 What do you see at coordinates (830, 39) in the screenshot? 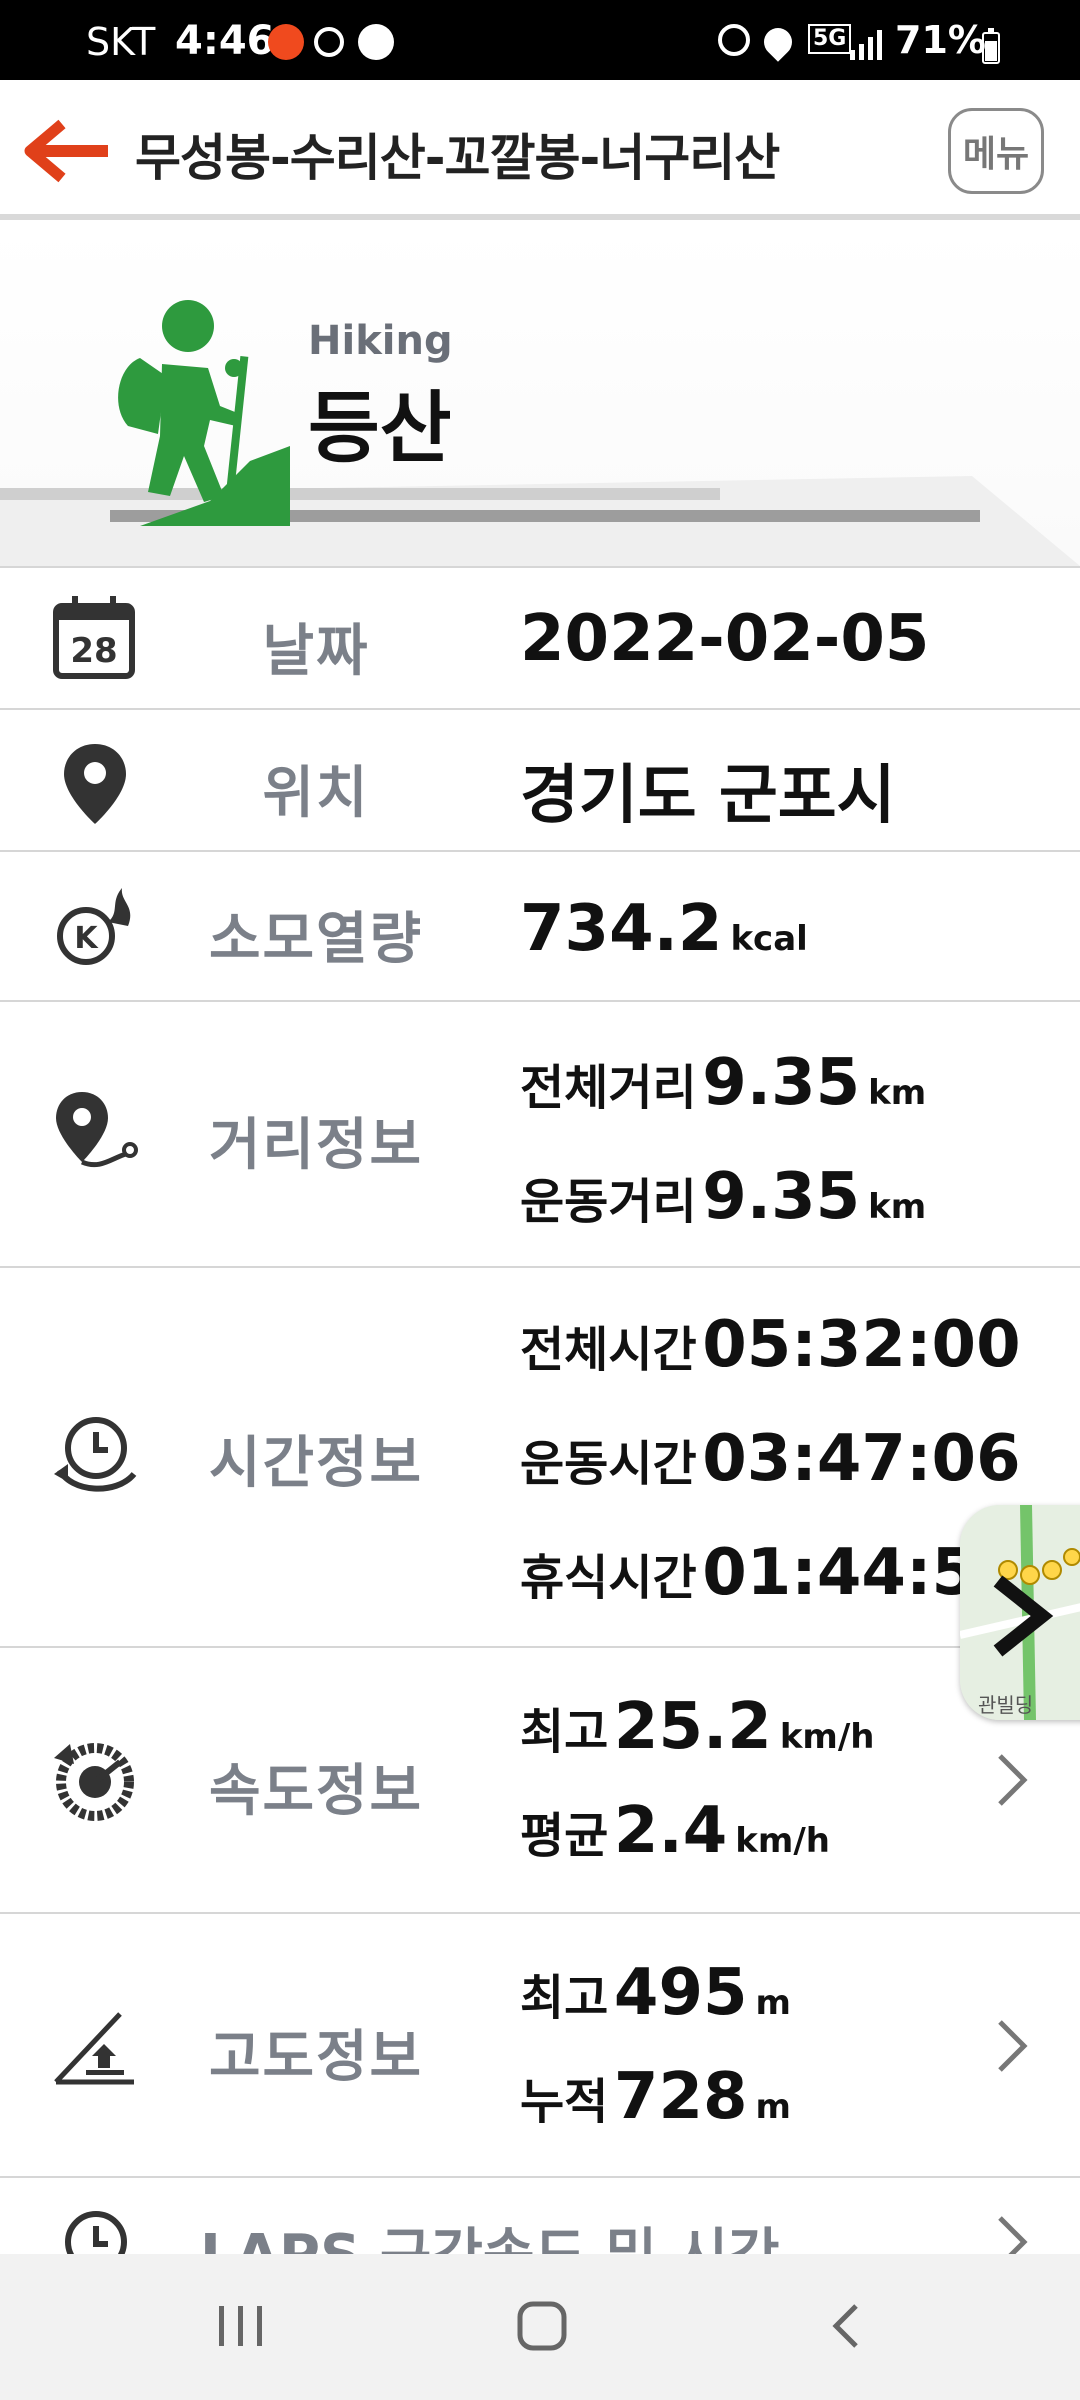
I see `network-5g-label: 5G` at bounding box center [830, 39].